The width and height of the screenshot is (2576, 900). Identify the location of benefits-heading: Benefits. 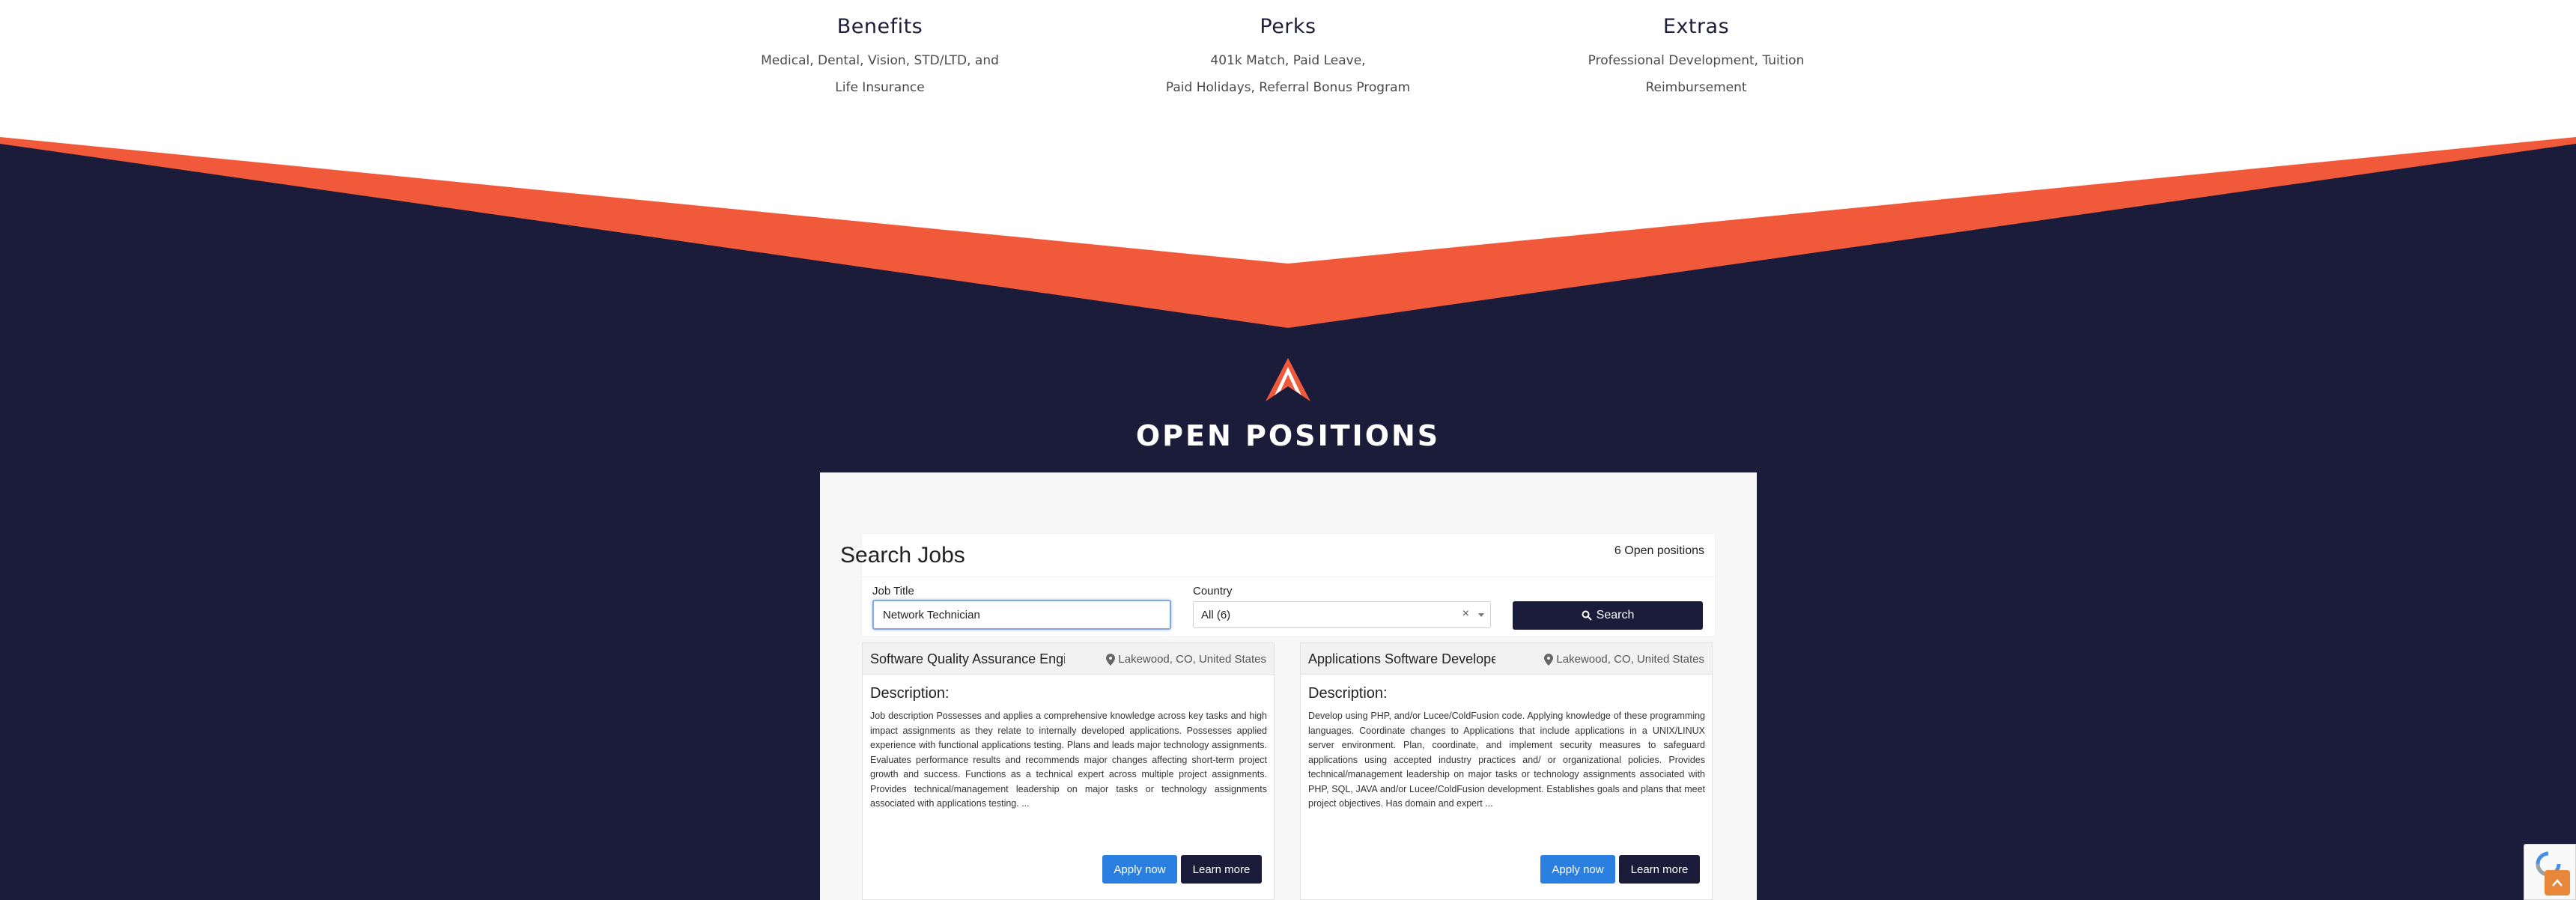
(879, 26).